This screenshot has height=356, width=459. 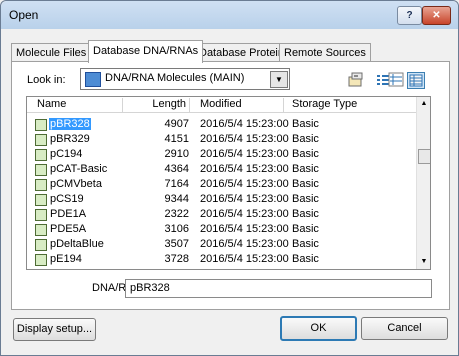 I want to click on column-modified: Modified, so click(x=237, y=105).